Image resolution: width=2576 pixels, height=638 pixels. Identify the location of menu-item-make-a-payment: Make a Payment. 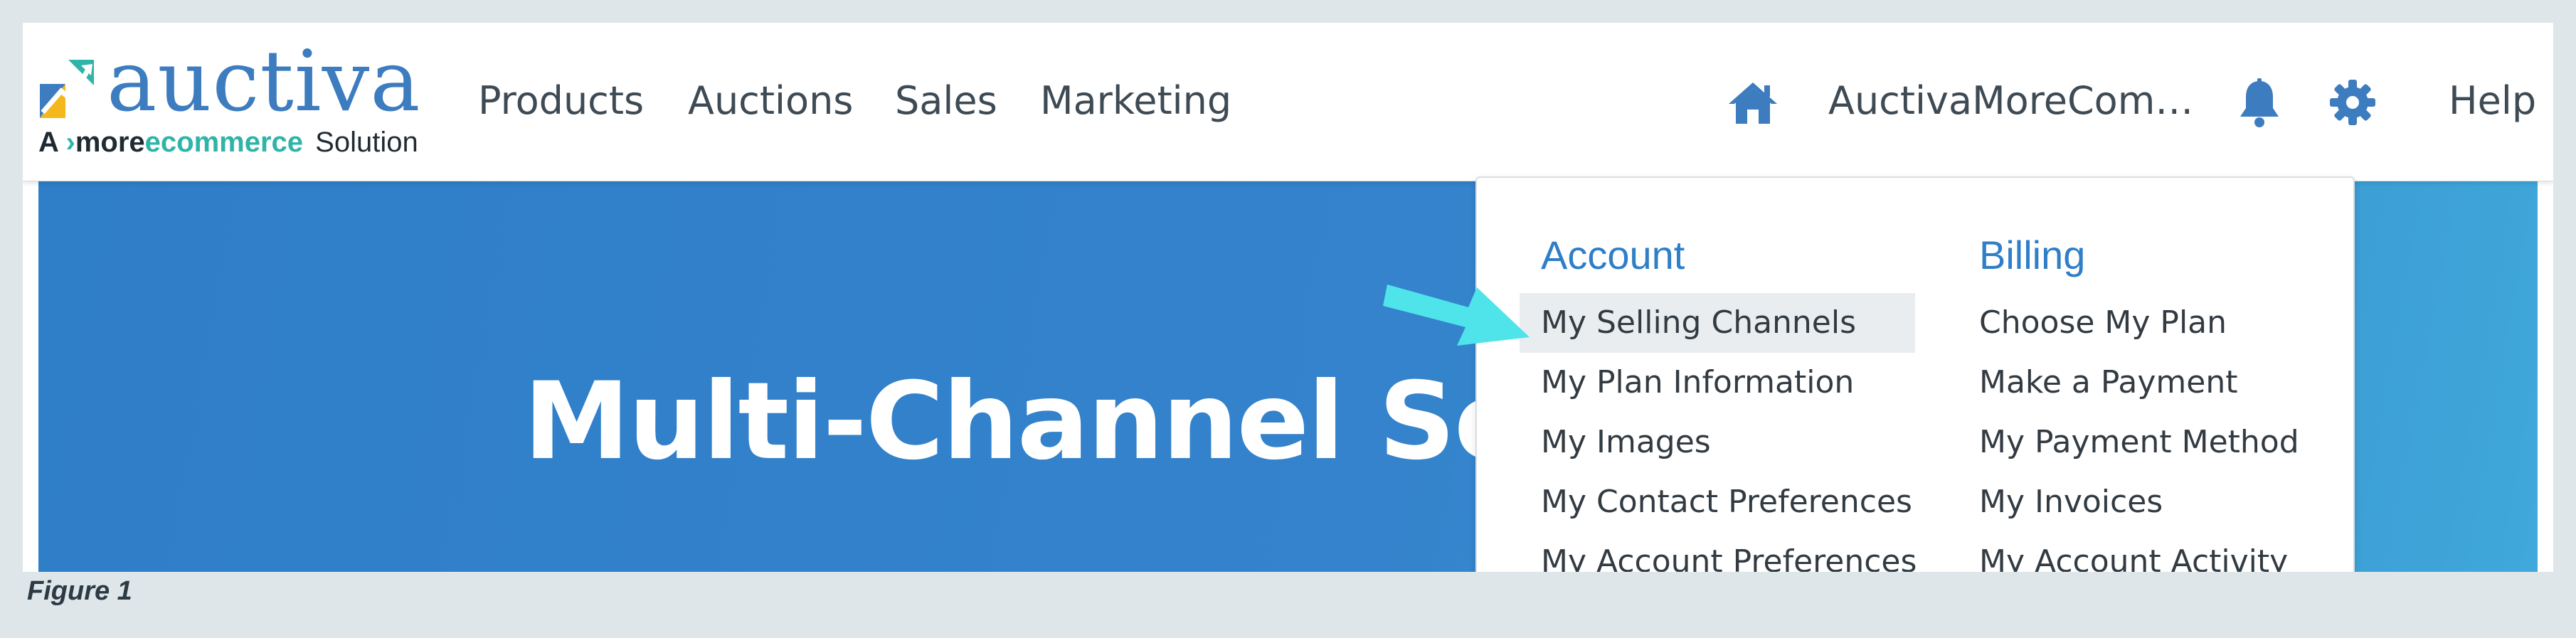
(2097, 383).